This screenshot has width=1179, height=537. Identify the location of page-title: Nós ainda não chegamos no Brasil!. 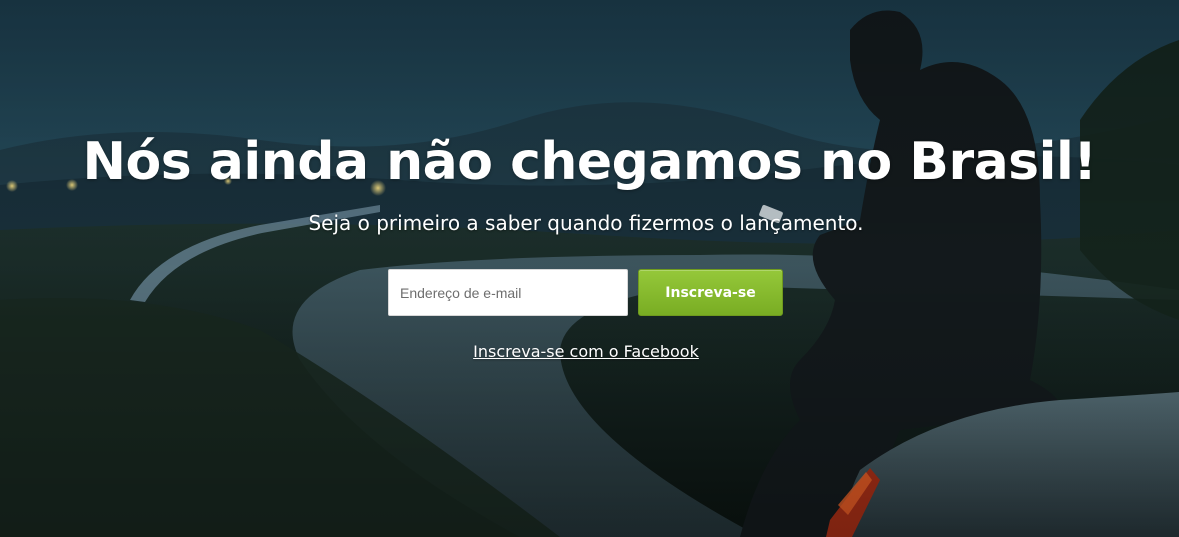
(589, 162).